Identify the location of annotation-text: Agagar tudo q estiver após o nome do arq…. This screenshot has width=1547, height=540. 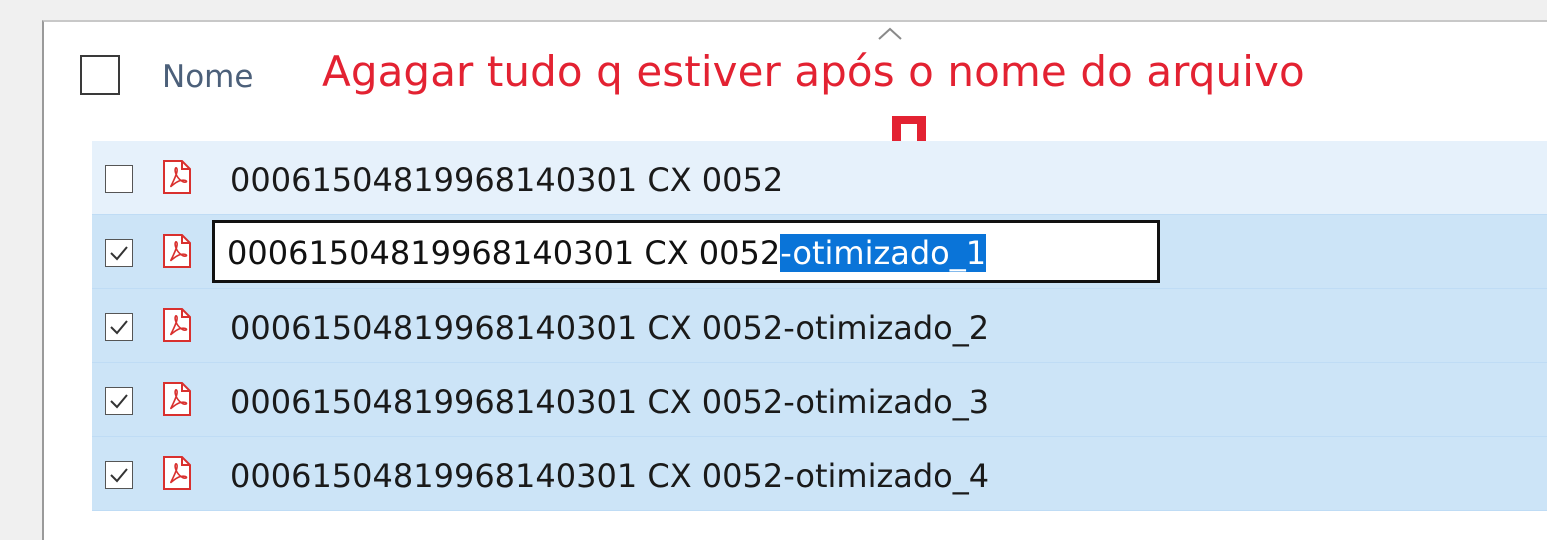
(813, 71).